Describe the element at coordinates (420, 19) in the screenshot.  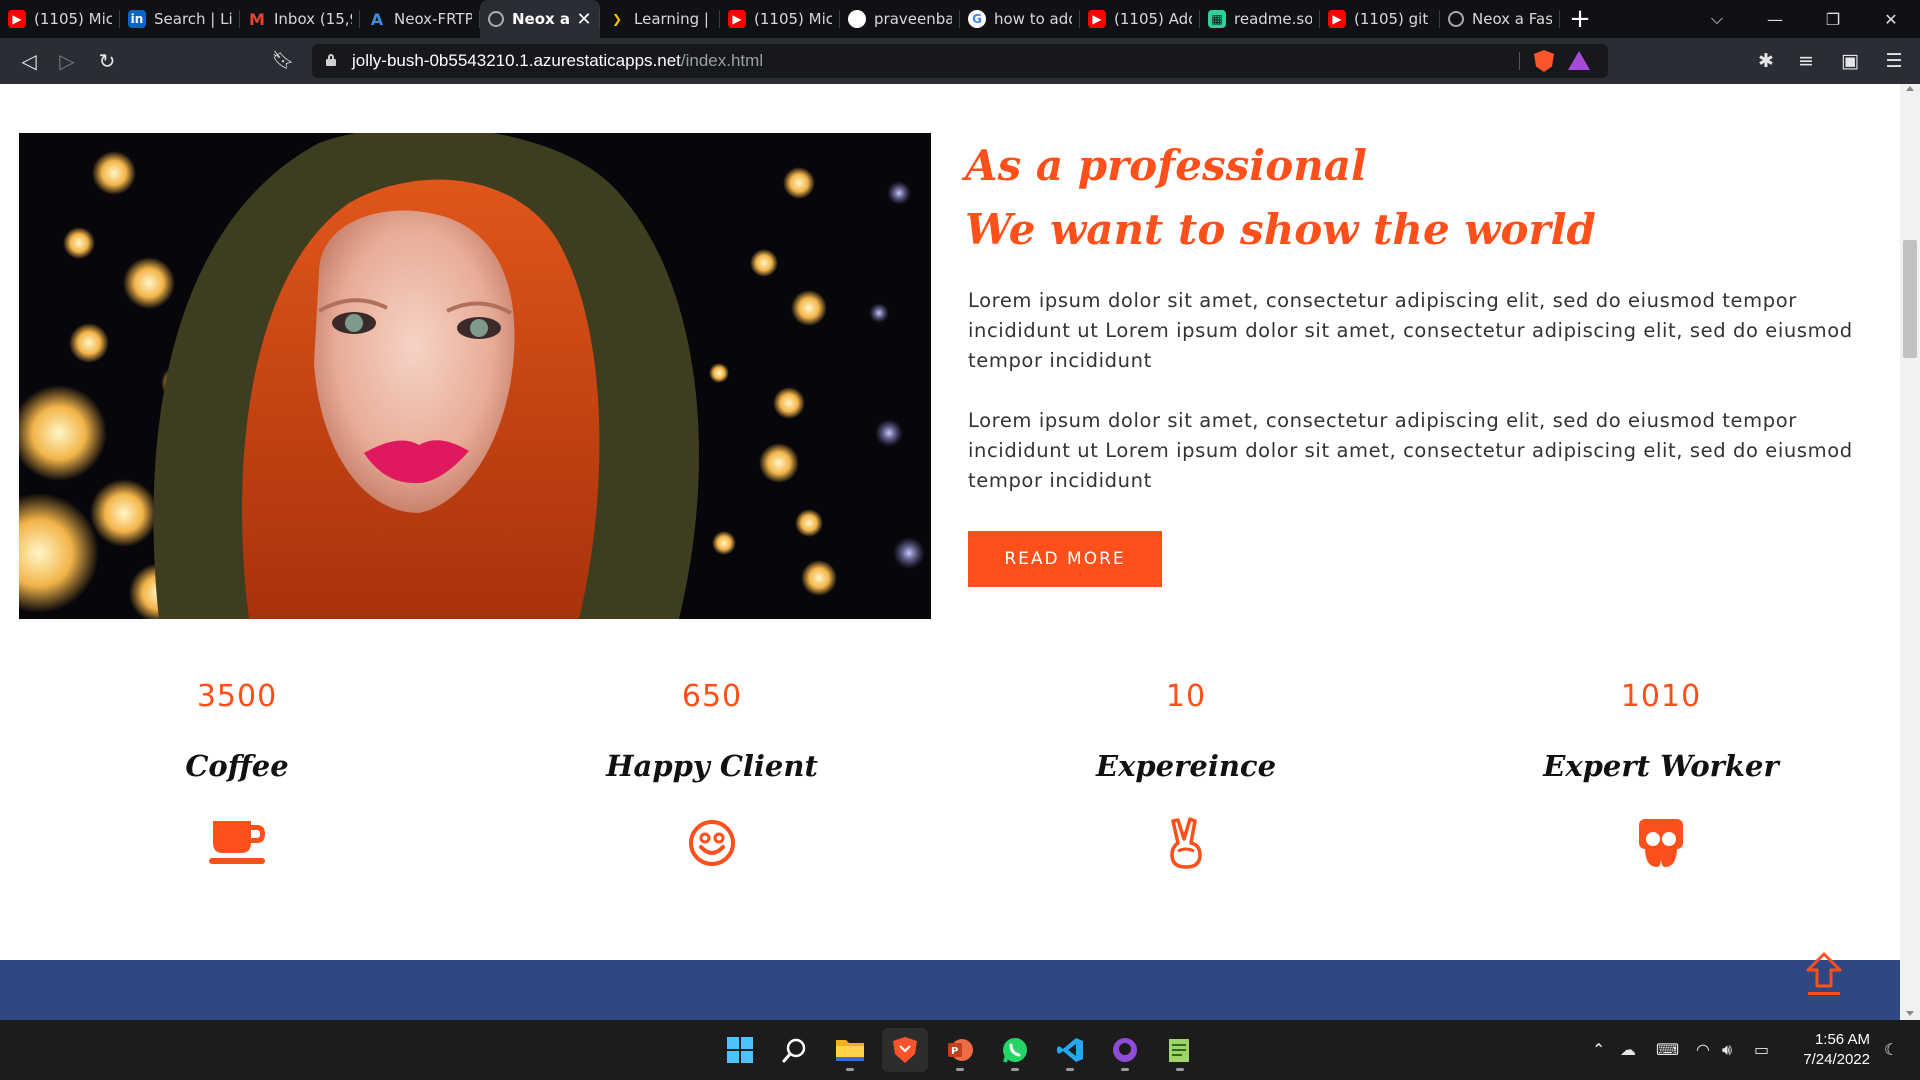
I see `browser-tab: A Neox-FRTP` at that location.